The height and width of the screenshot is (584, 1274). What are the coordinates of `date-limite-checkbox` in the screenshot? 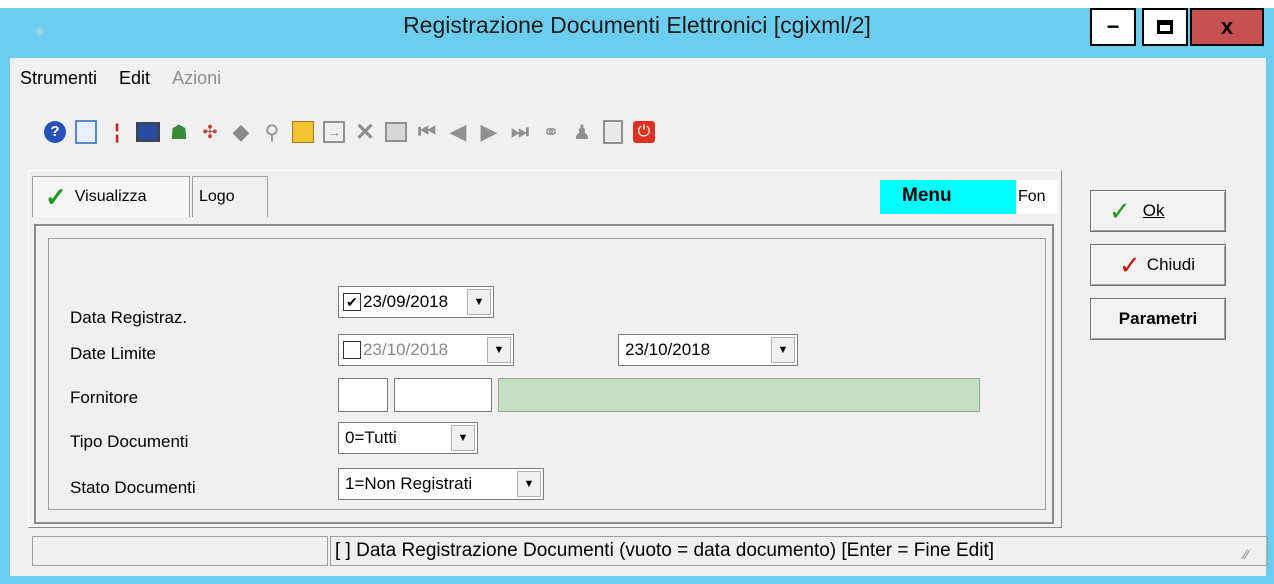 It's located at (352, 350).